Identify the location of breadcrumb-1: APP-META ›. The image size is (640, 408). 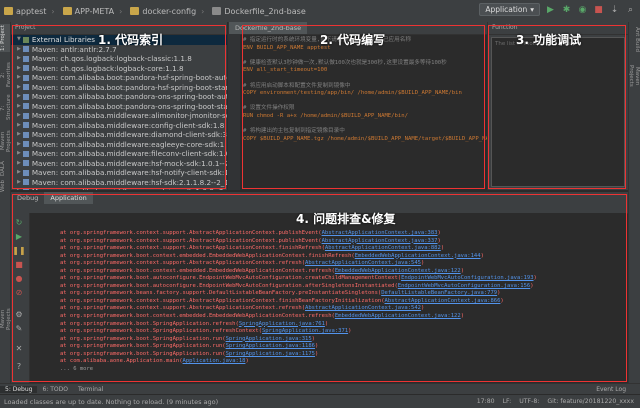
(93, 11).